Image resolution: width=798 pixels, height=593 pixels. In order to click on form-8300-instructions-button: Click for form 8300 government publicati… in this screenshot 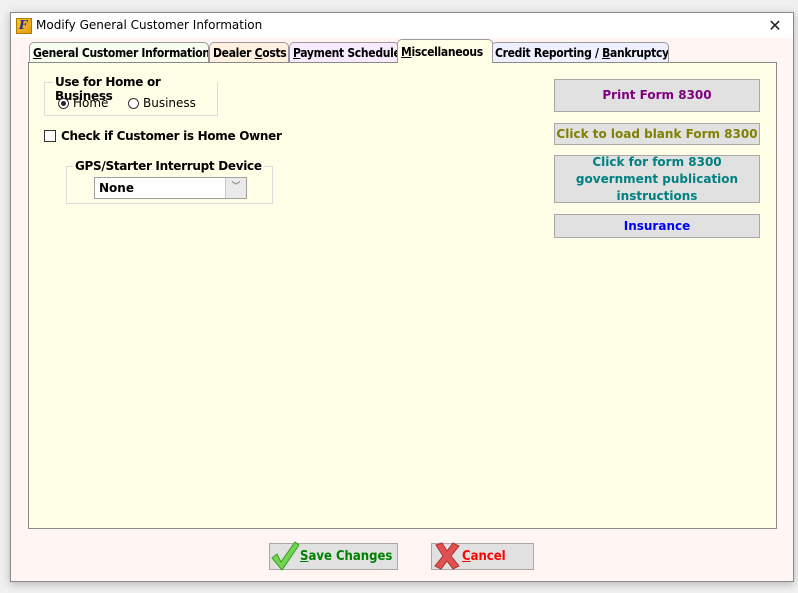, I will do `click(657, 179)`.